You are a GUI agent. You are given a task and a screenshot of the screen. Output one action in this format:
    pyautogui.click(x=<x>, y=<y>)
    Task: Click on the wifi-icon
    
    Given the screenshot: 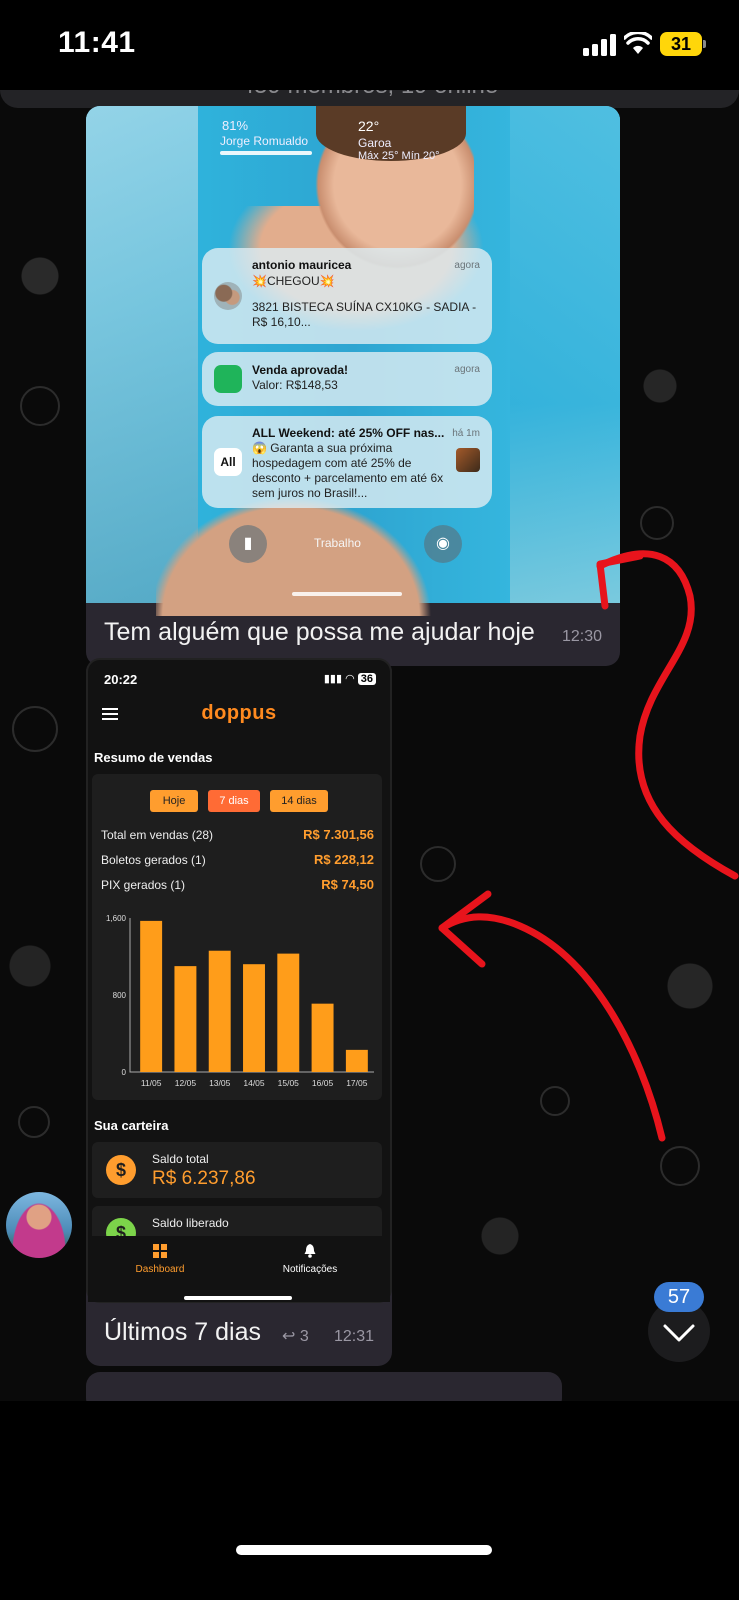 What is the action you would take?
    pyautogui.click(x=638, y=43)
    